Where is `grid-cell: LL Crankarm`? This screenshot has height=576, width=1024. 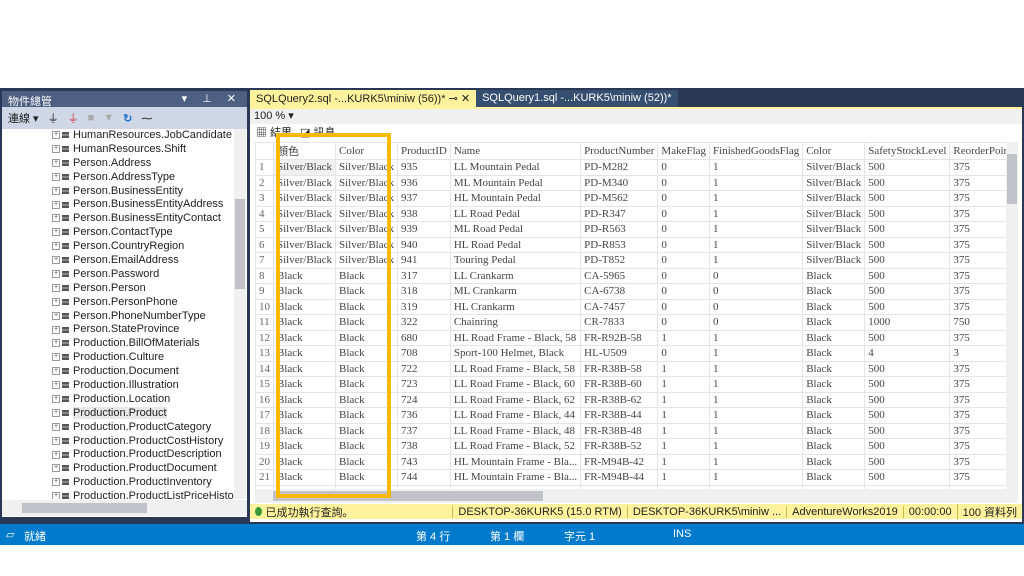
grid-cell: LL Crankarm is located at coordinates (515, 275).